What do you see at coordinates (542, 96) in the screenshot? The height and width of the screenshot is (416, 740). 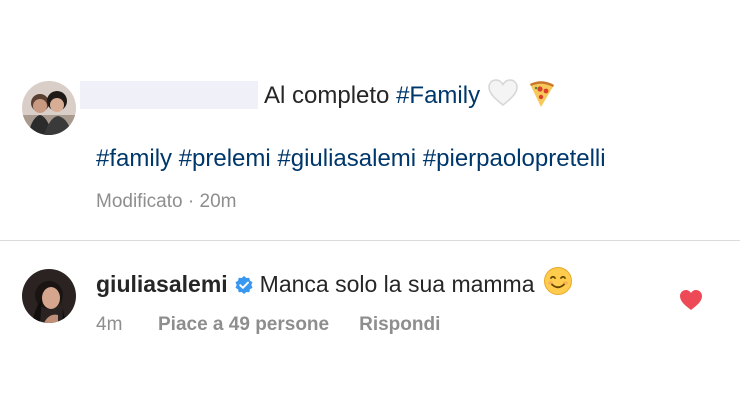 I see `pizza-icon` at bounding box center [542, 96].